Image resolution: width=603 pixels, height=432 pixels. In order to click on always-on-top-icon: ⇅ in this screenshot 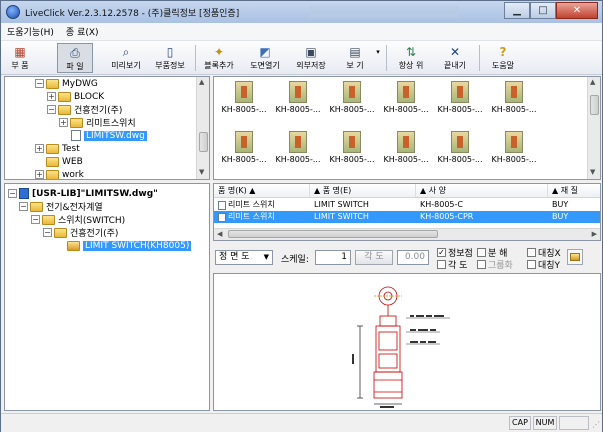, I will do `click(411, 52)`.